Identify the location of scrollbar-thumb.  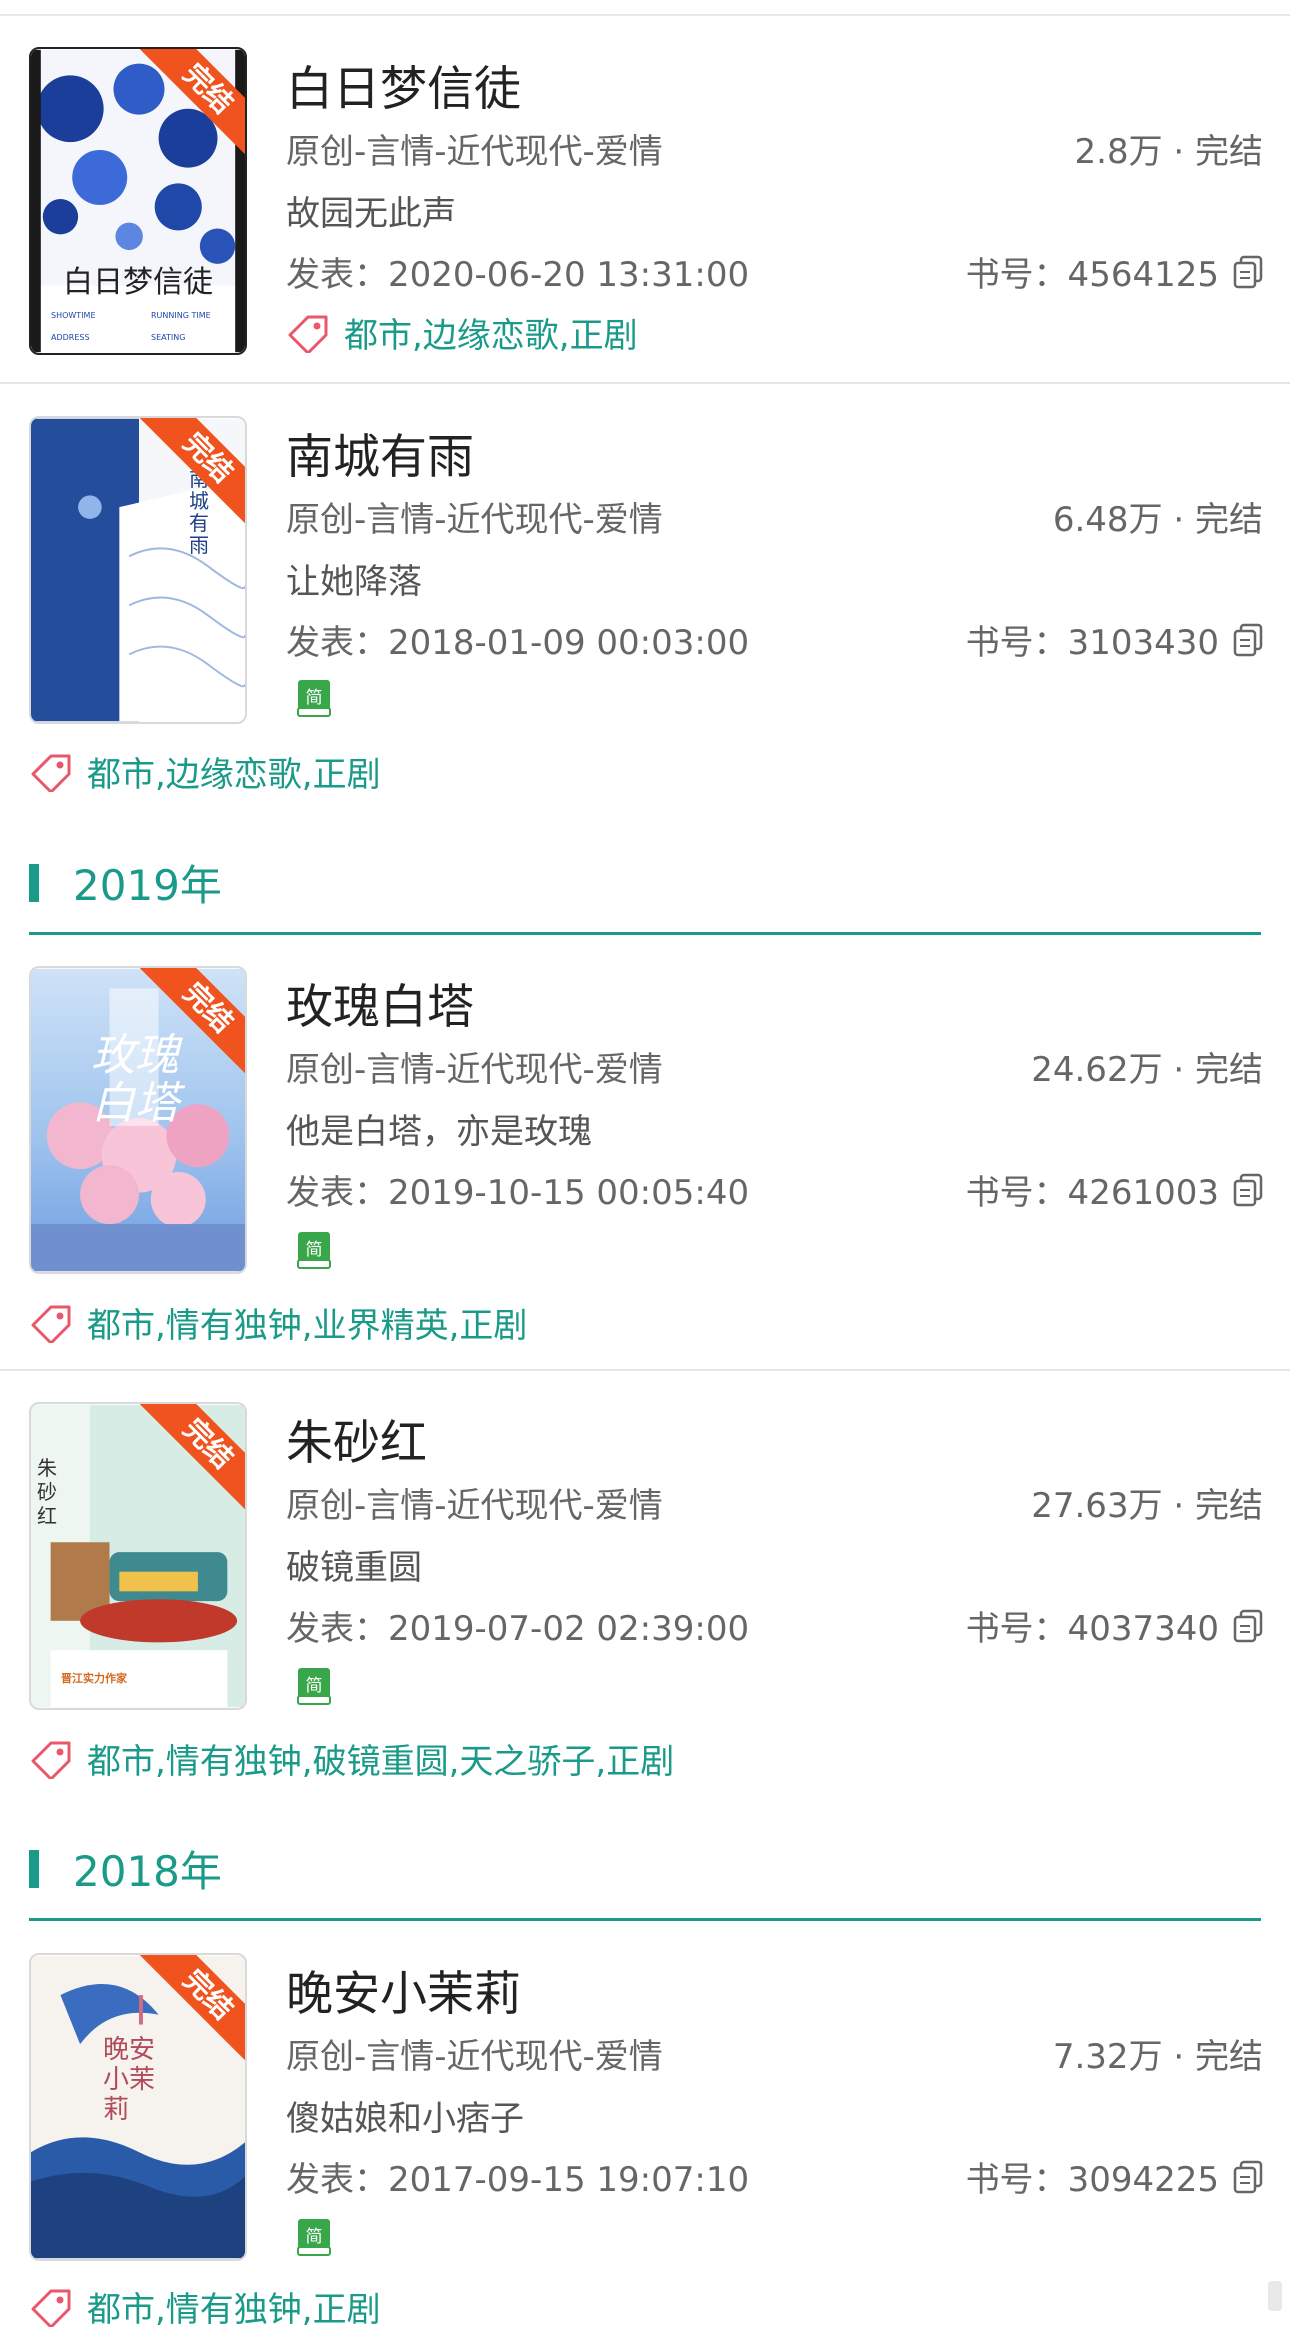
(1275, 2296).